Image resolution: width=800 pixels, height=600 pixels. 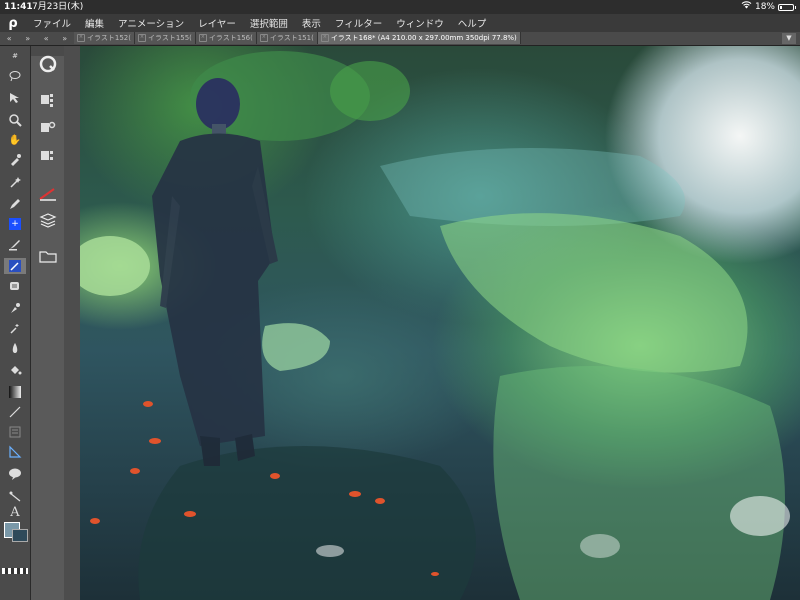 I want to click on status-right: 18%, so click(x=768, y=7).